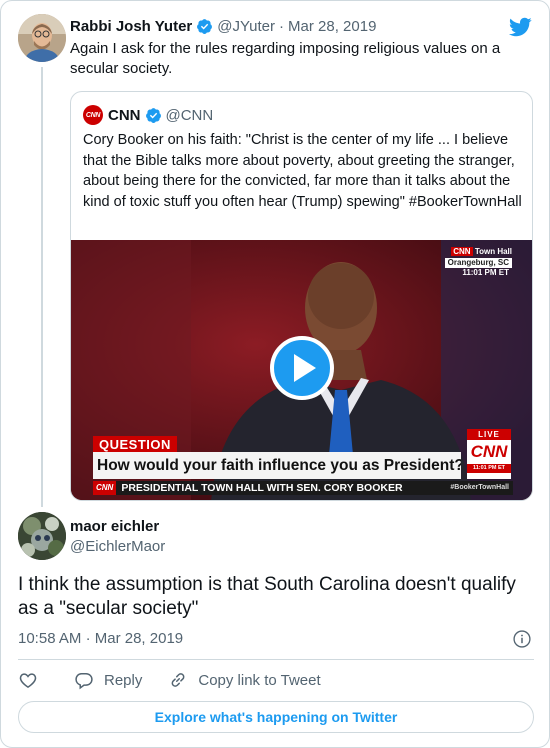 Image resolution: width=550 pixels, height=748 pixels. Describe the element at coordinates (493, 251) in the screenshot. I see `event-label: Town Hall` at that location.